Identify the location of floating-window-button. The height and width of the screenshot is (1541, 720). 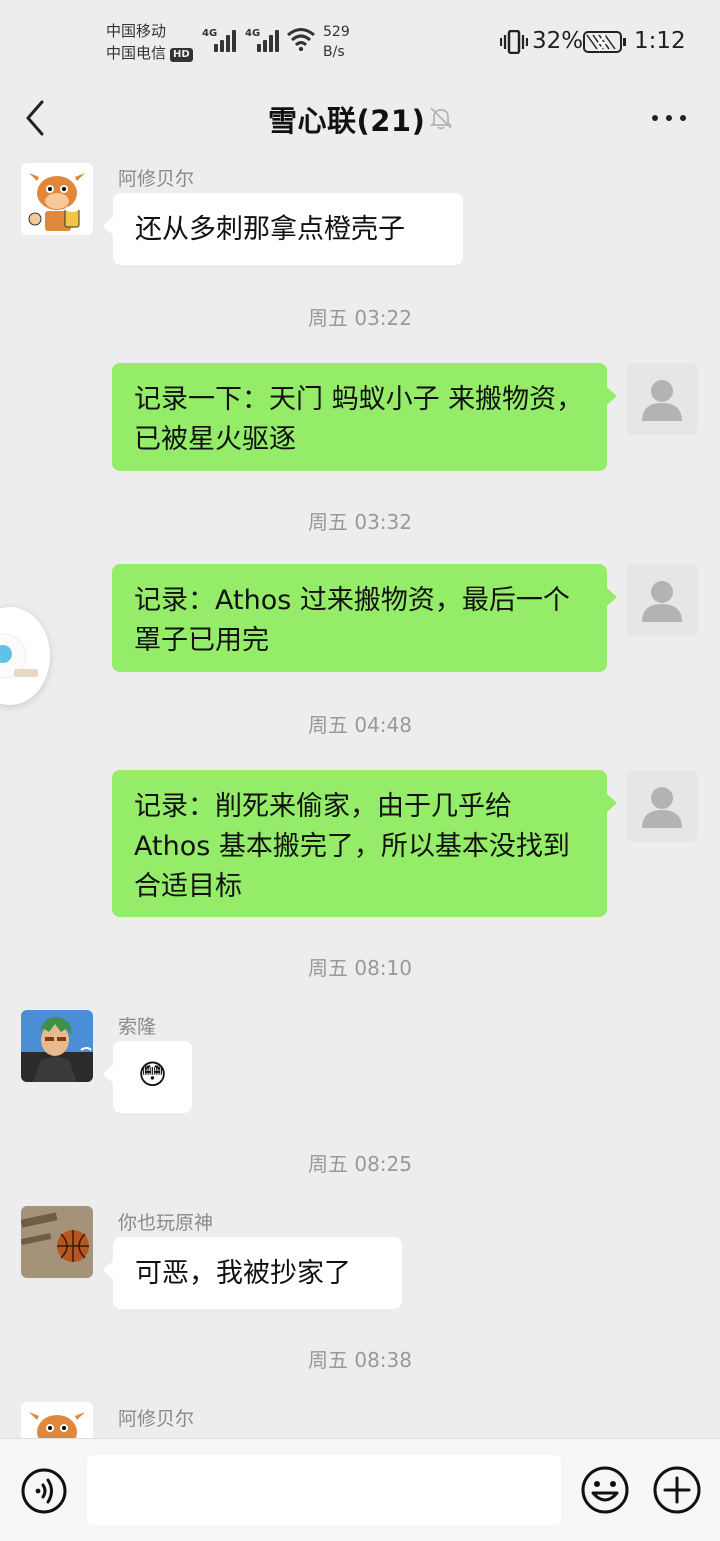
(25, 656).